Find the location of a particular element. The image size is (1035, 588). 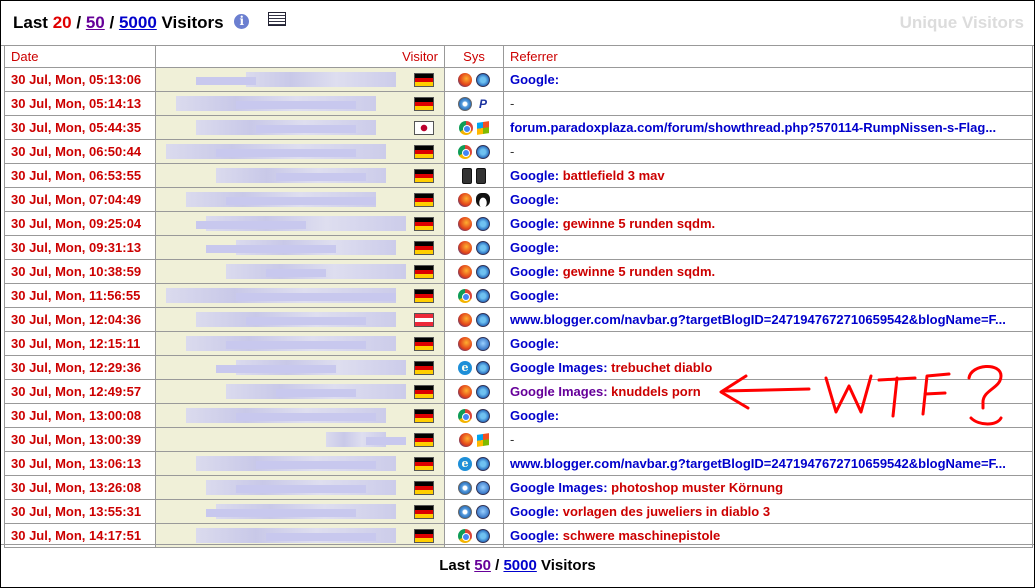

column-header-visitor: Visitor is located at coordinates (300, 57).